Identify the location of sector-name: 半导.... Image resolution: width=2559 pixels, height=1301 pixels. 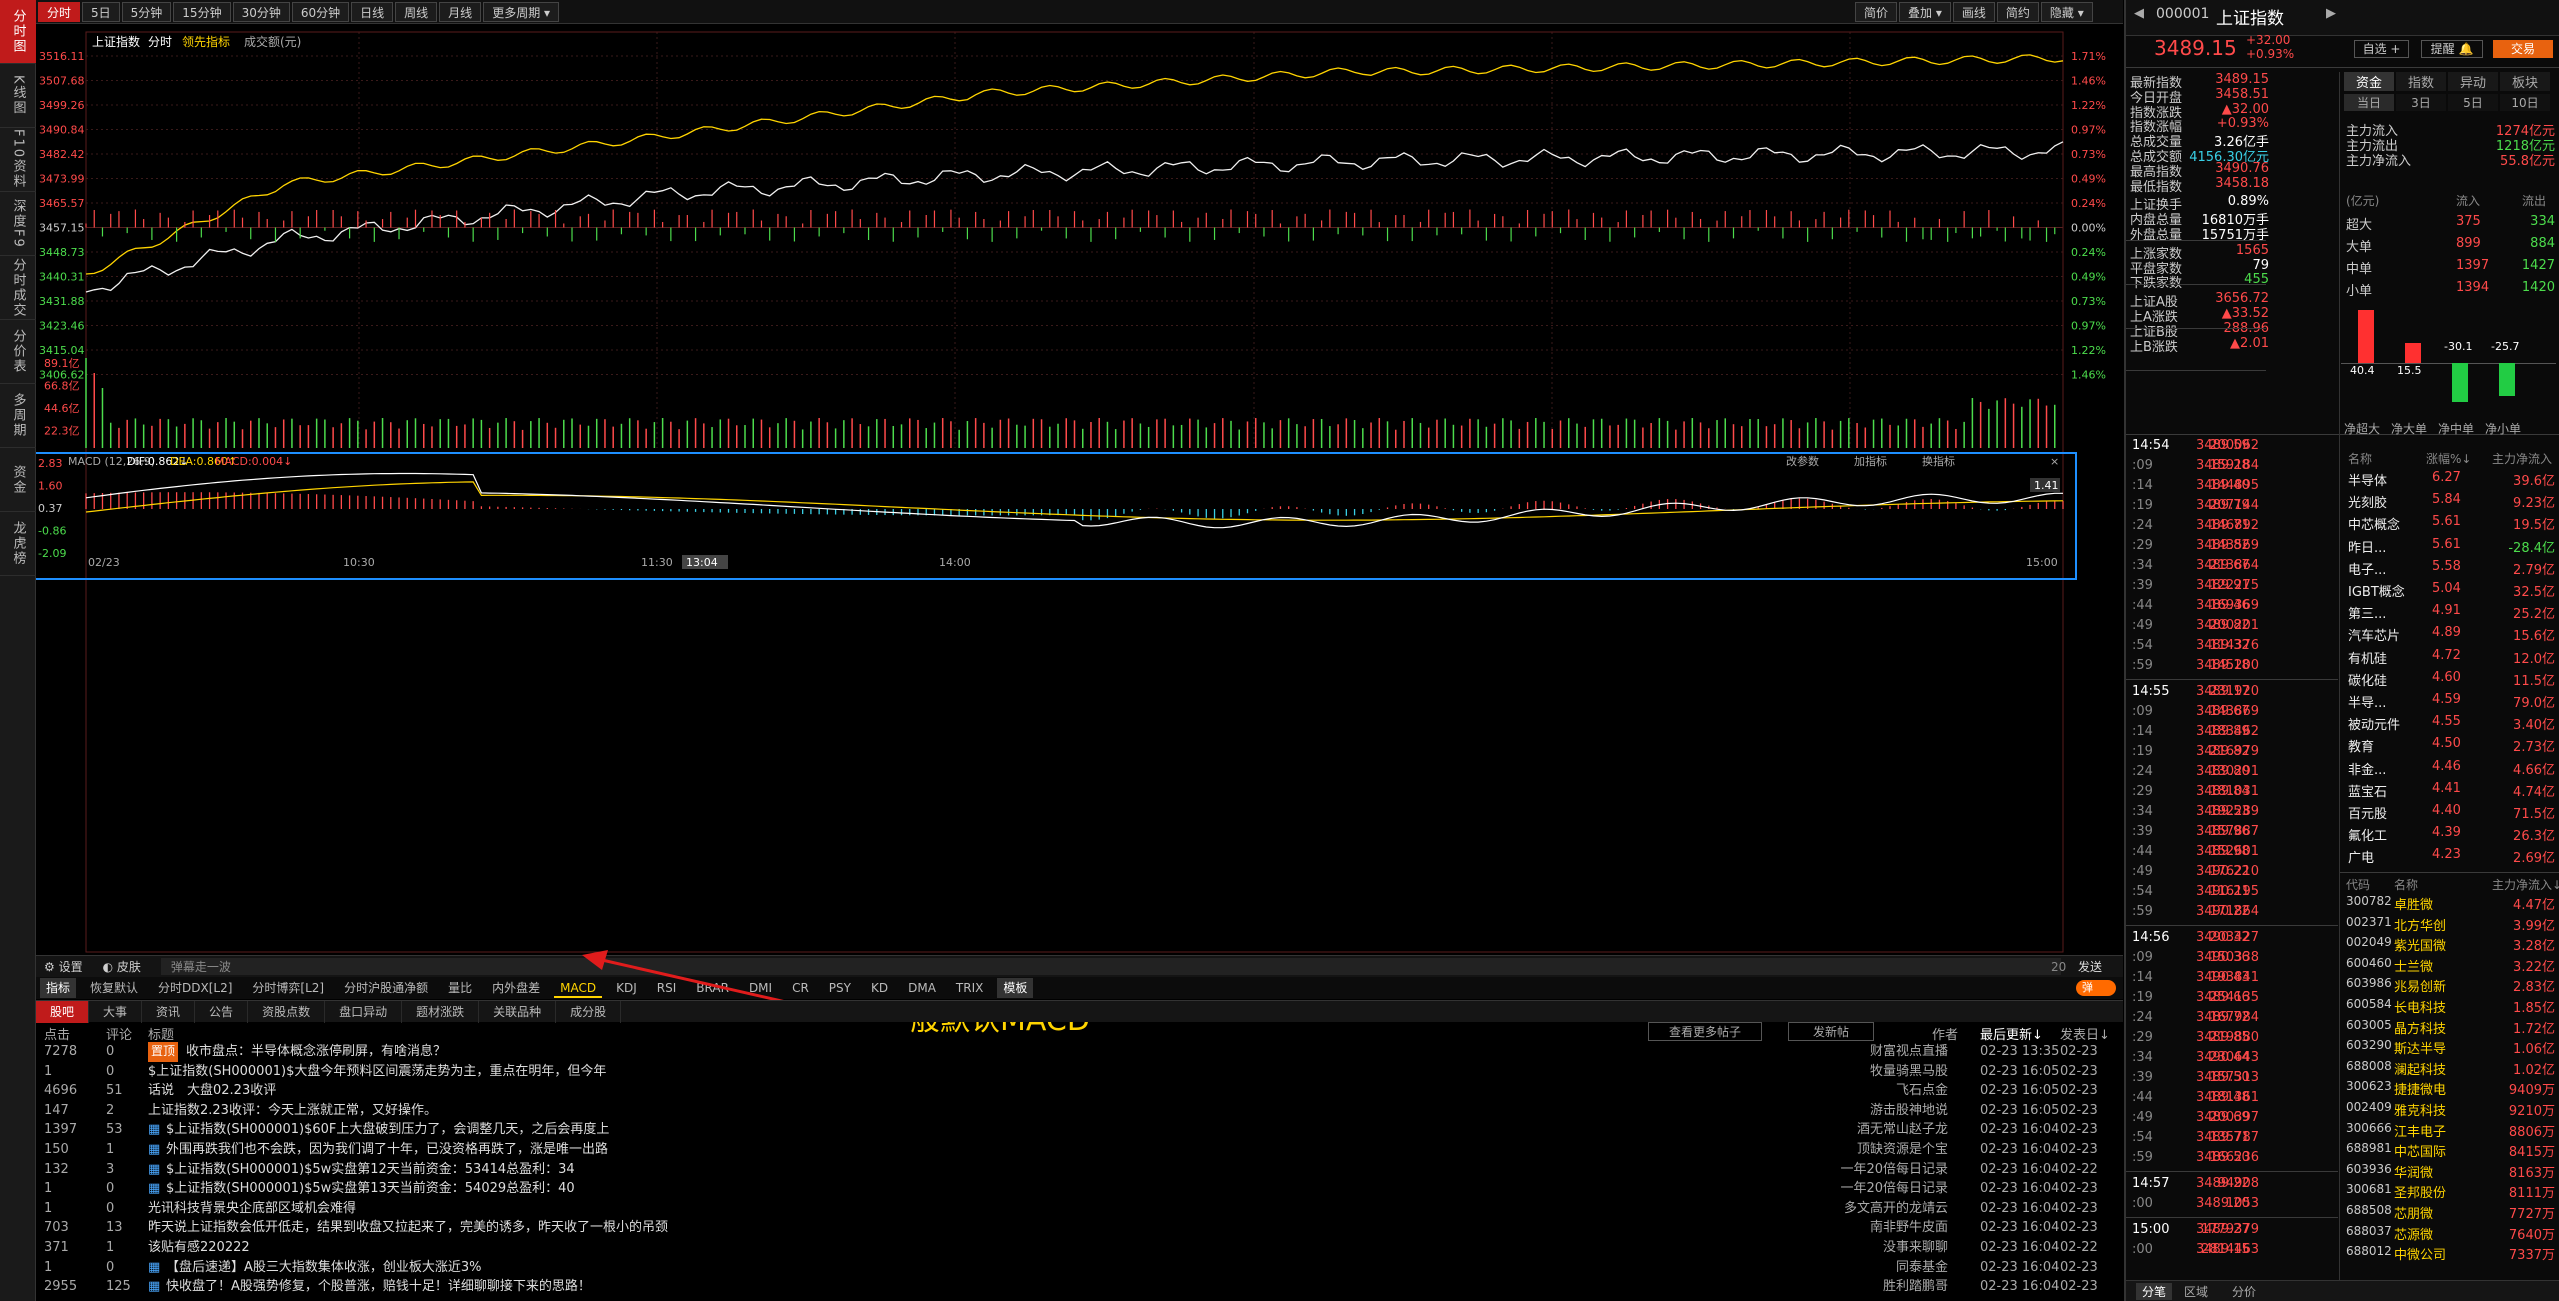
(2367, 701).